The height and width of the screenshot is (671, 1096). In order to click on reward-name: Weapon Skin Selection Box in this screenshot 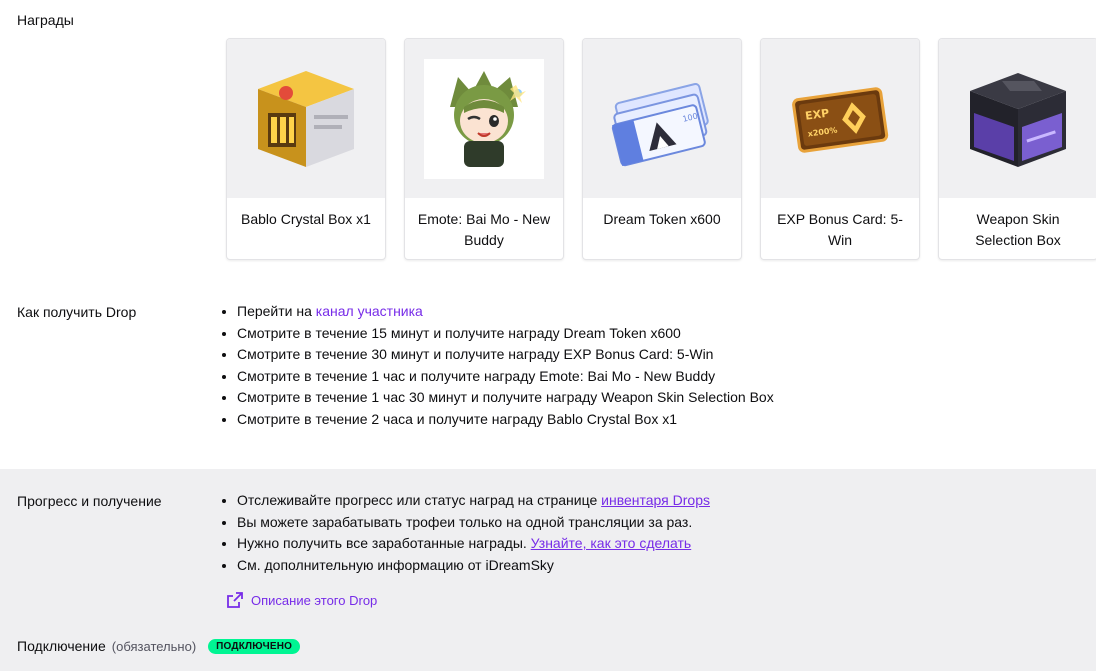, I will do `click(1018, 229)`.